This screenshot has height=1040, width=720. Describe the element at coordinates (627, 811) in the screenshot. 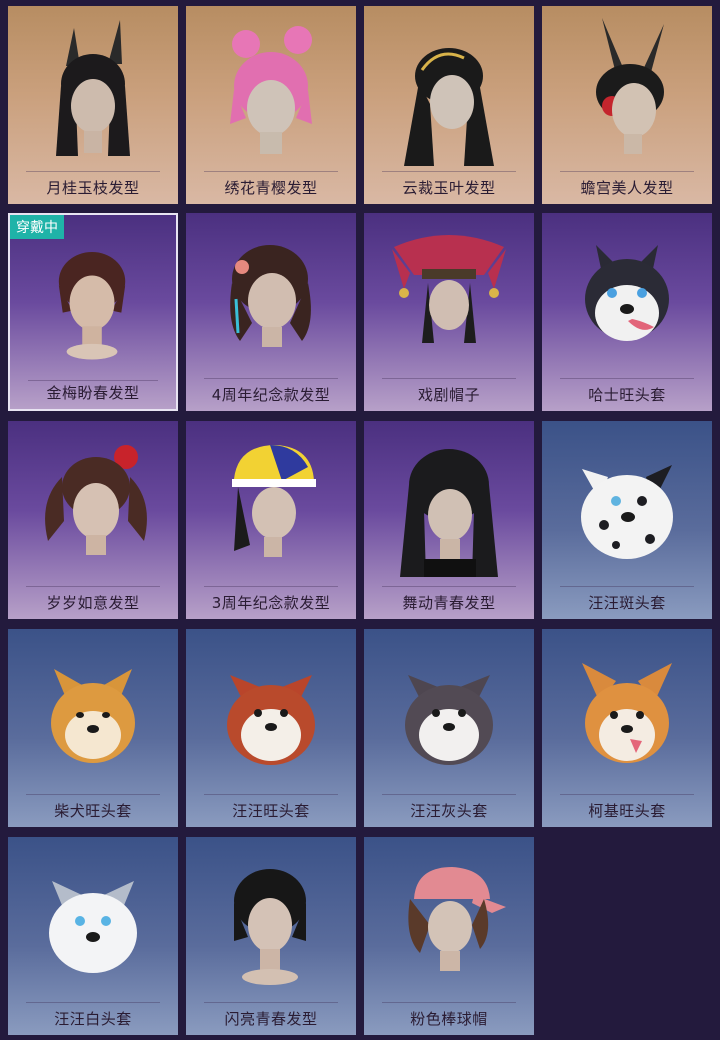

I see `item-label: 柯基旺头套` at that location.